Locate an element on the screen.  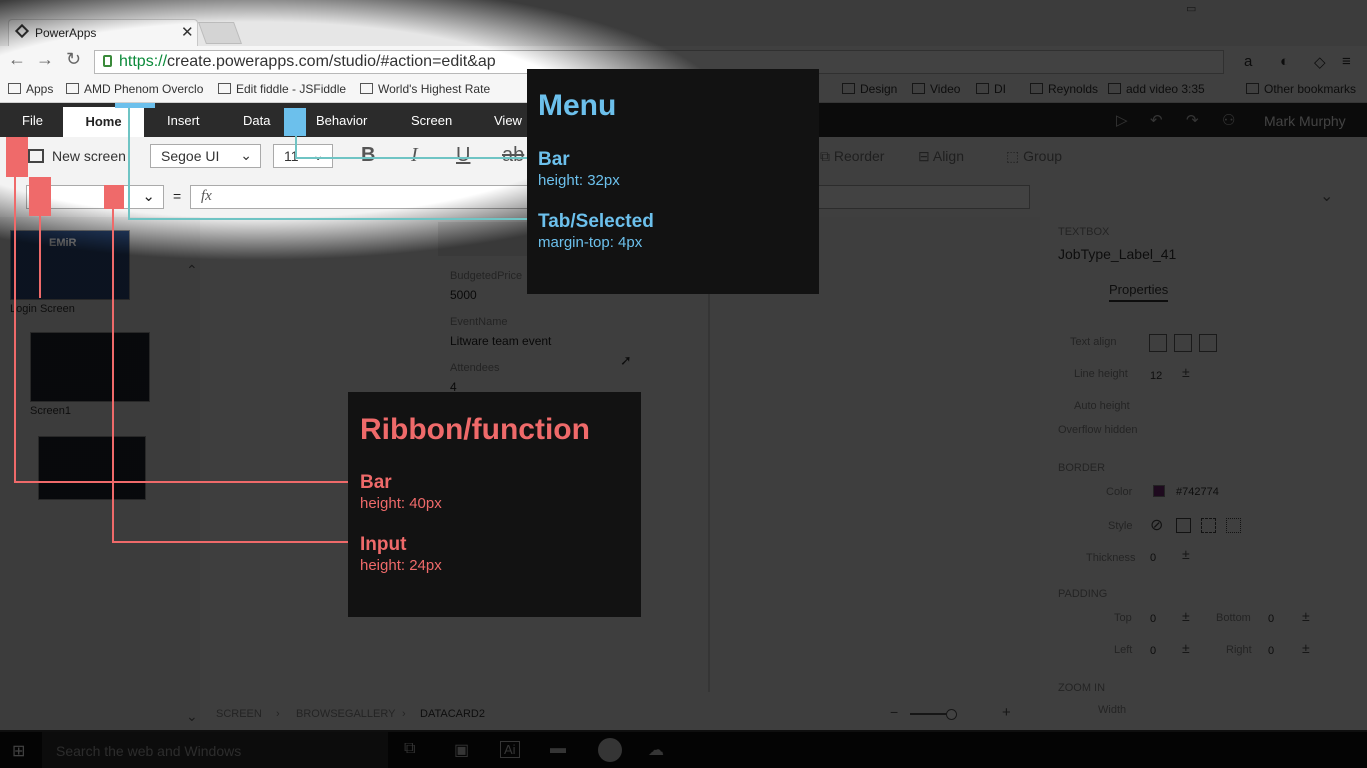
tab-file: File is located at coordinates (32, 120).